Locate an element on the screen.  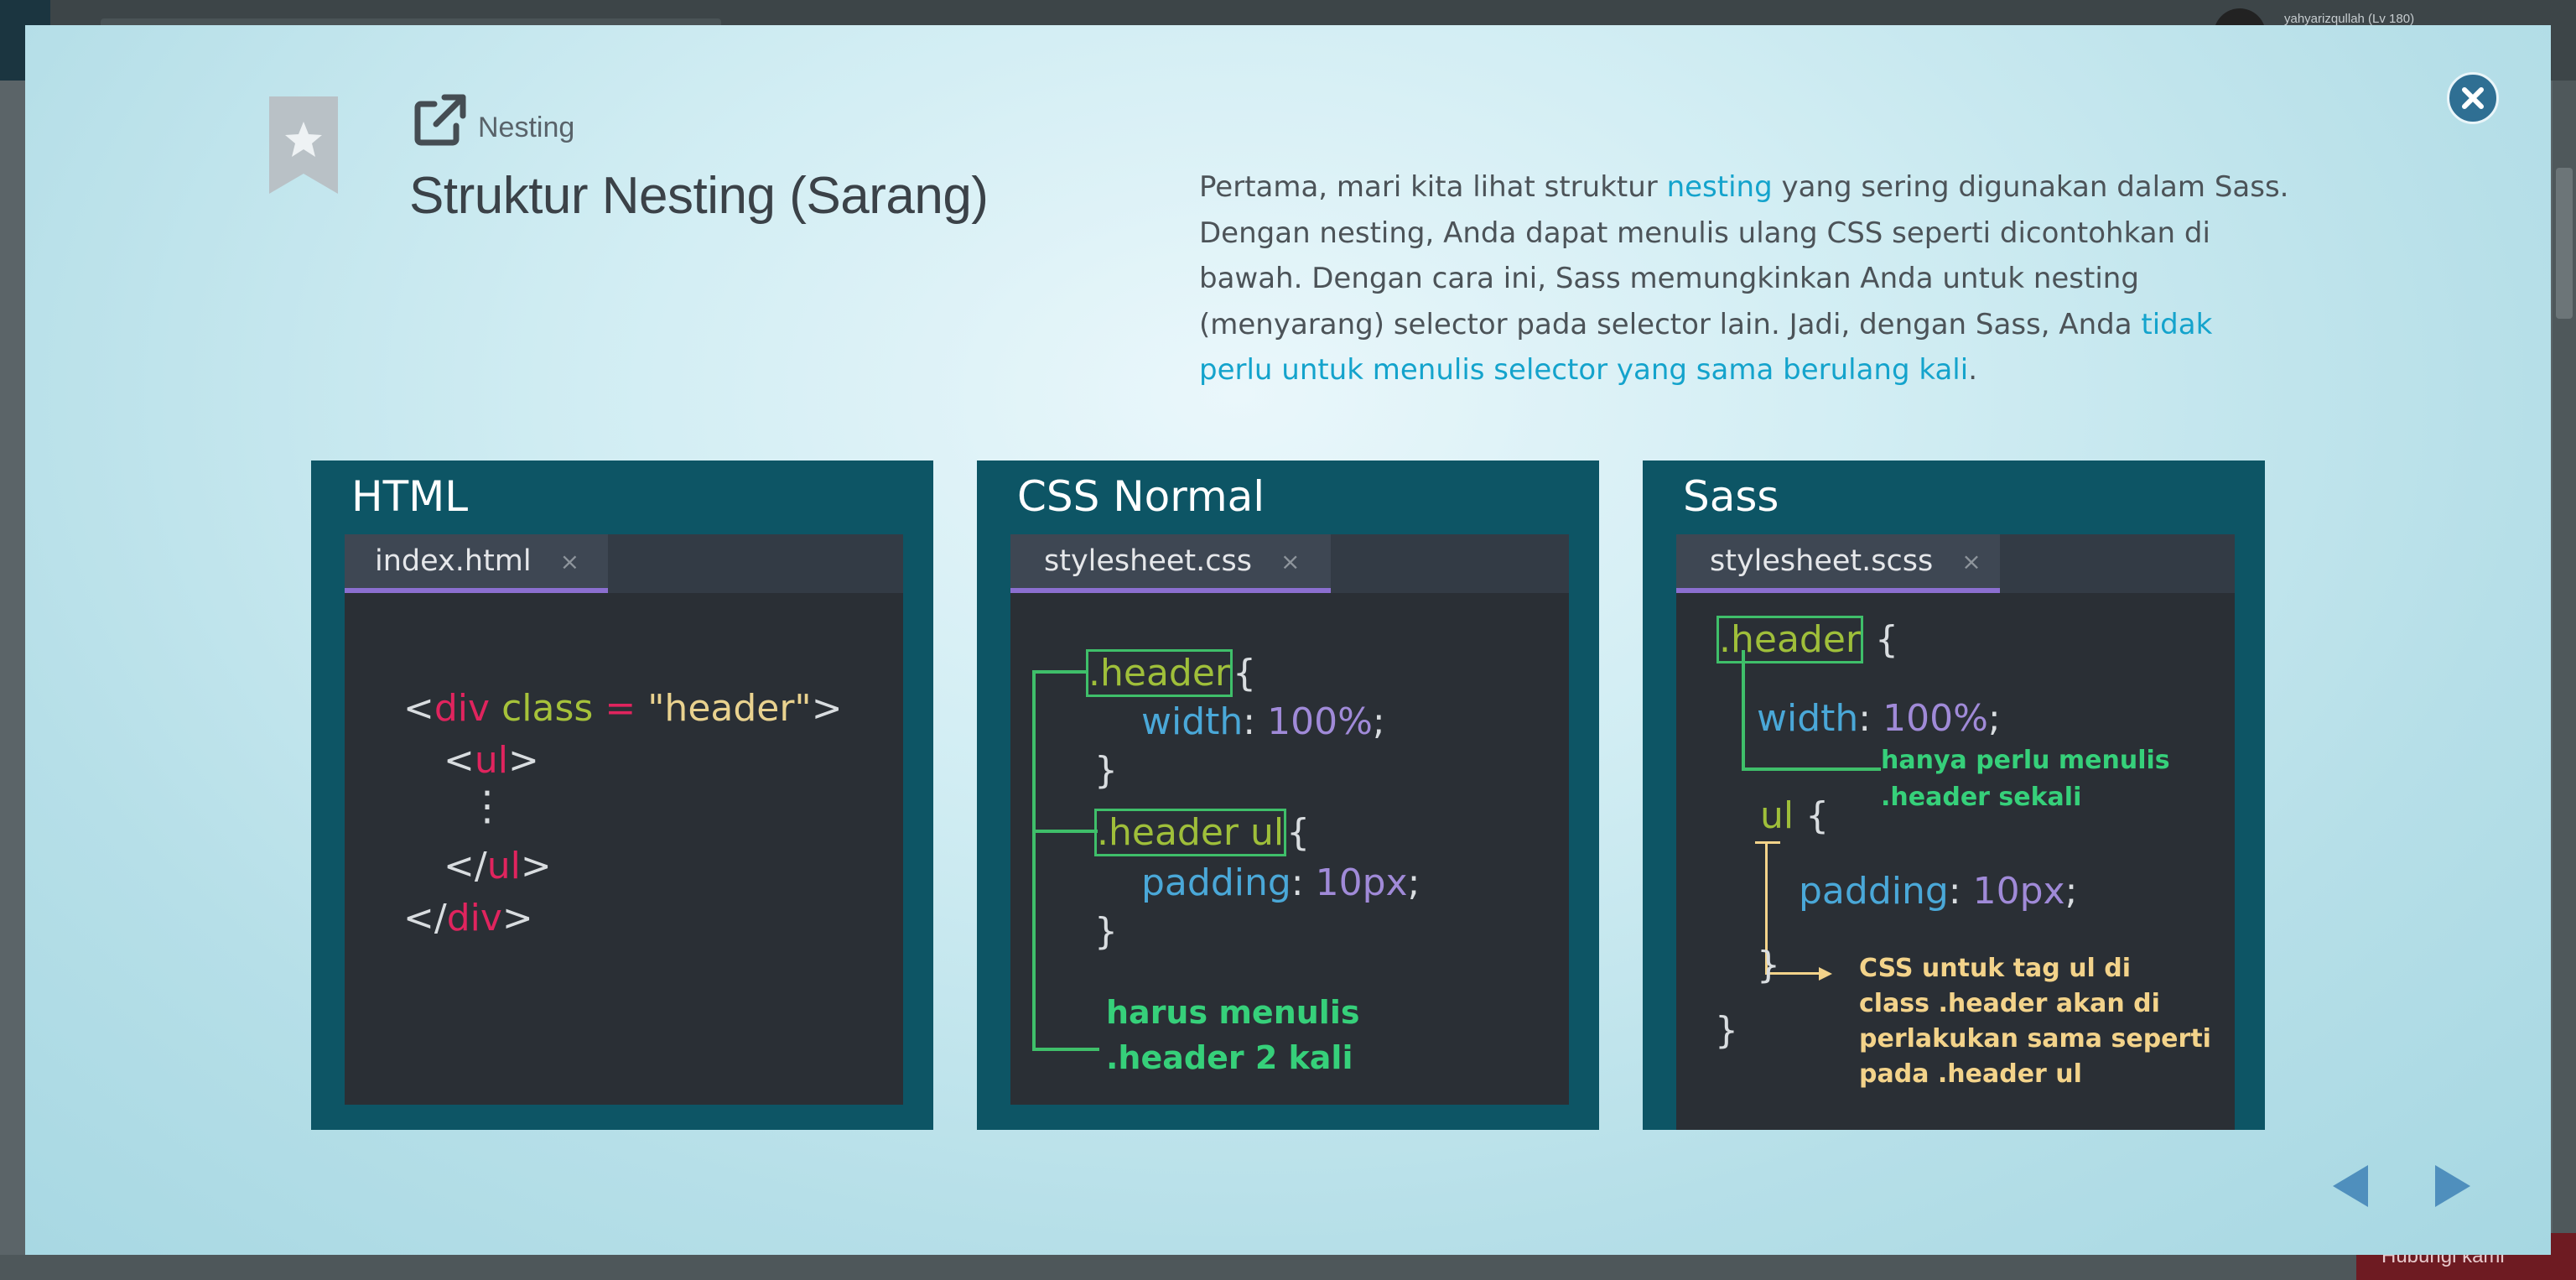
css-tabbar: stylesheet.css × is located at coordinates (1289, 563).